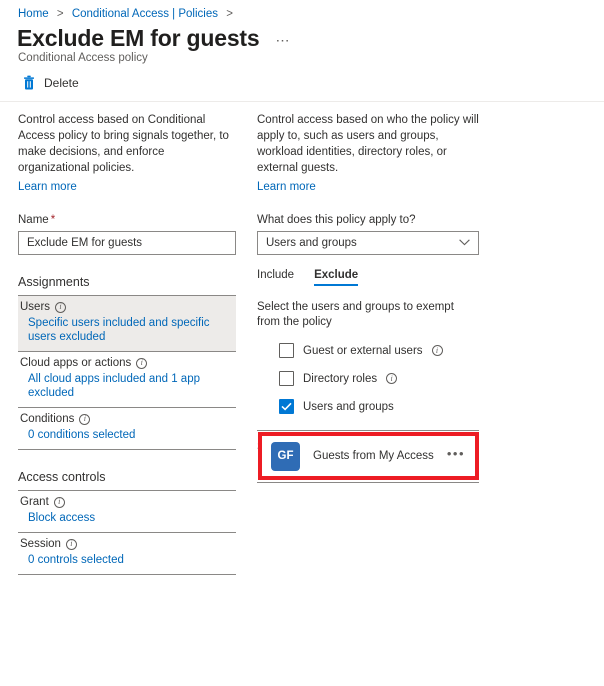  I want to click on checkbox-guest-or-external-users, so click(286, 350).